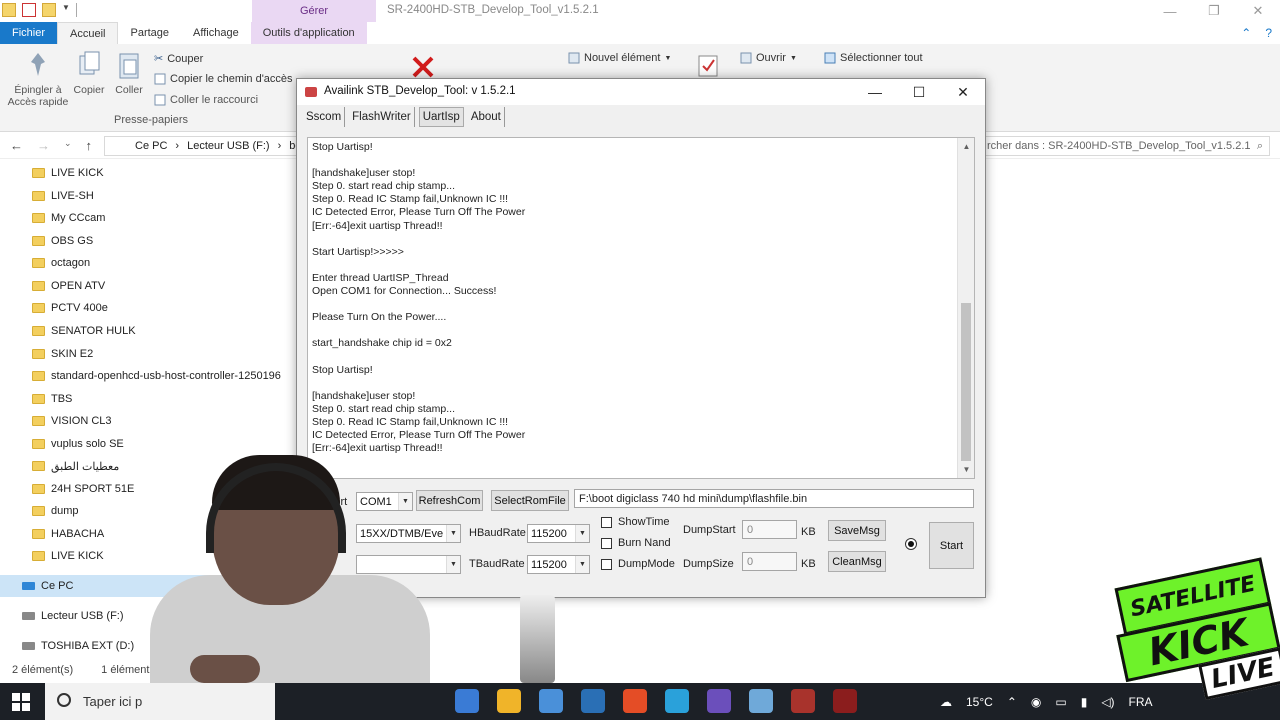  What do you see at coordinates (769, 529) in the screenshot?
I see `dump-start-field: 0` at bounding box center [769, 529].